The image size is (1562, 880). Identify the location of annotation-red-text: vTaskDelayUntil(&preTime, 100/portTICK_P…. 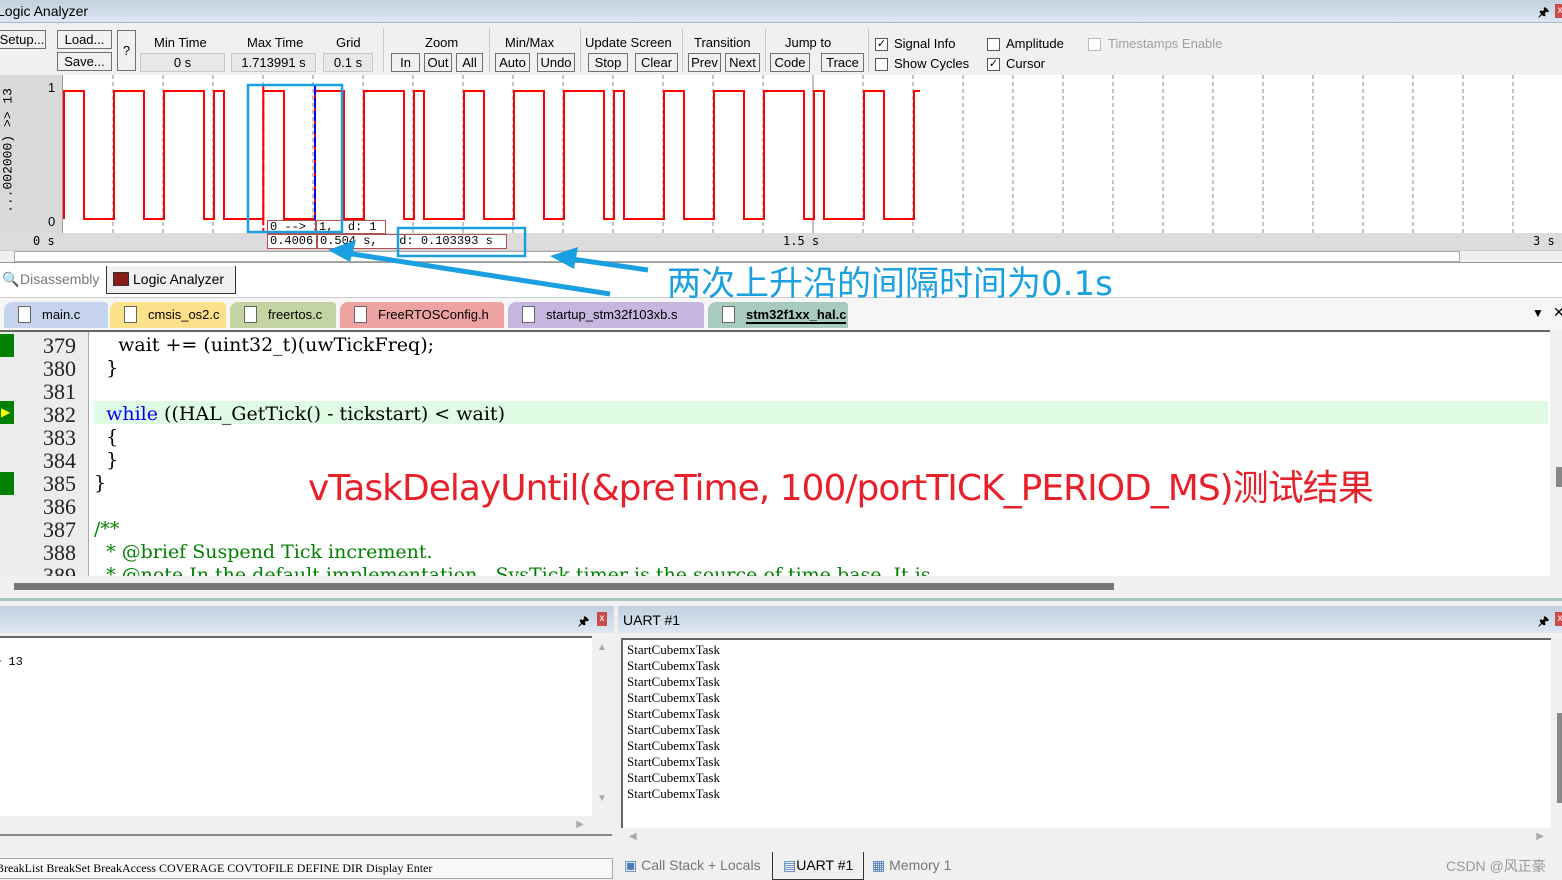
(841, 488).